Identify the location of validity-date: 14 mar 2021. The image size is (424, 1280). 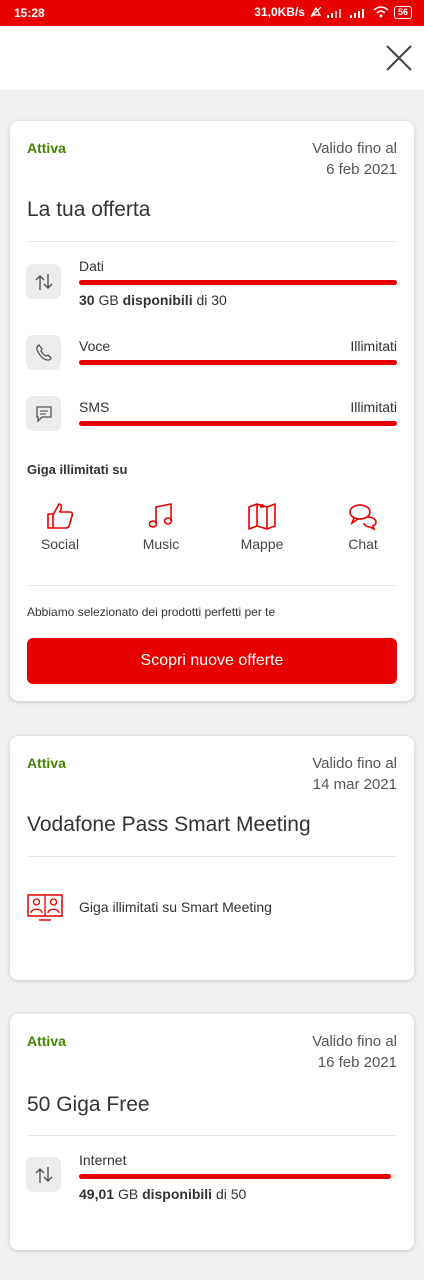
(354, 784).